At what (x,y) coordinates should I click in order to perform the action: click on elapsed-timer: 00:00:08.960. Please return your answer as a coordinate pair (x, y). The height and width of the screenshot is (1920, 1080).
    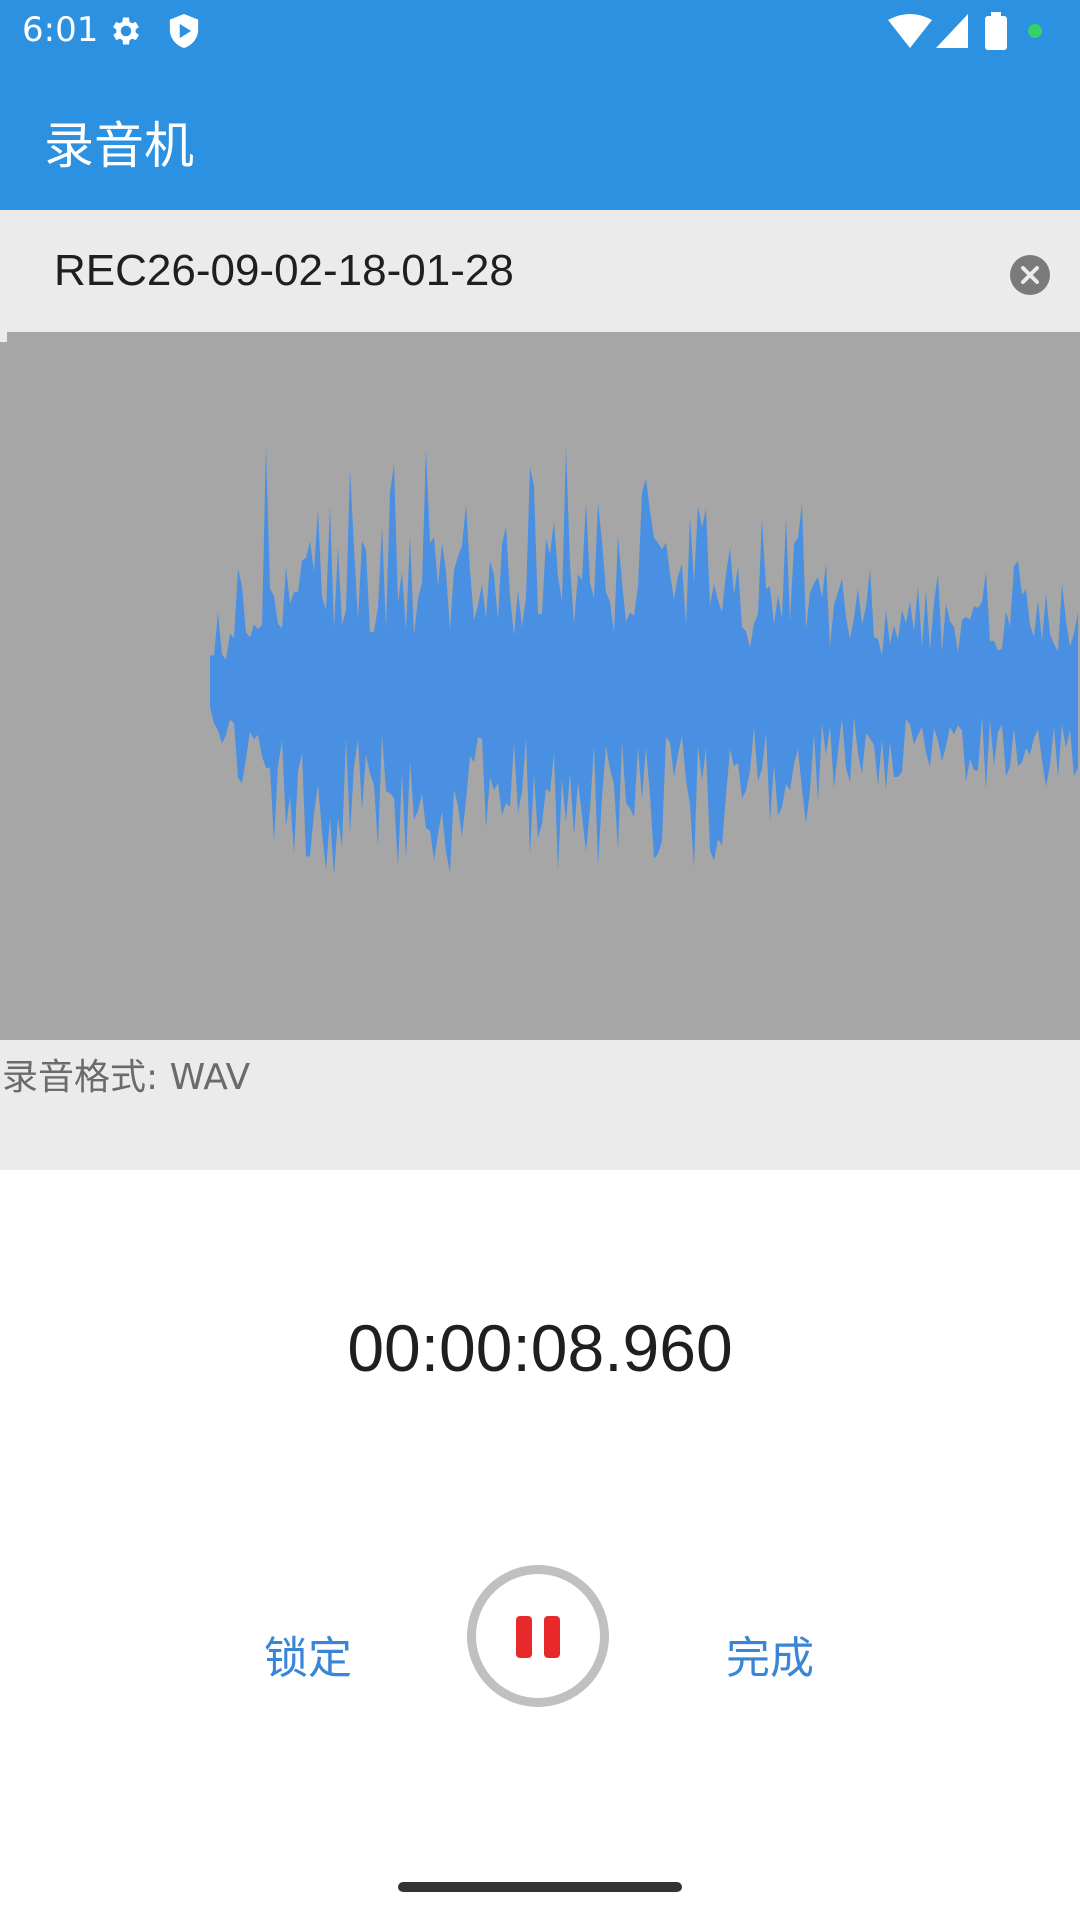
    Looking at the image, I should click on (540, 1348).